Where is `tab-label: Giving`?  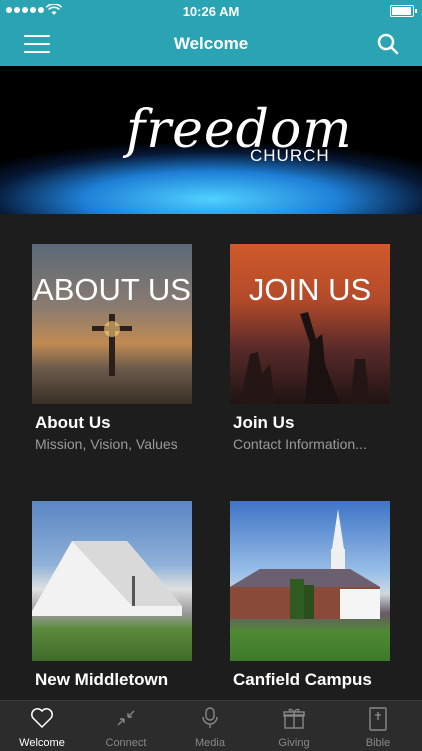
tab-label: Giving is located at coordinates (294, 743).